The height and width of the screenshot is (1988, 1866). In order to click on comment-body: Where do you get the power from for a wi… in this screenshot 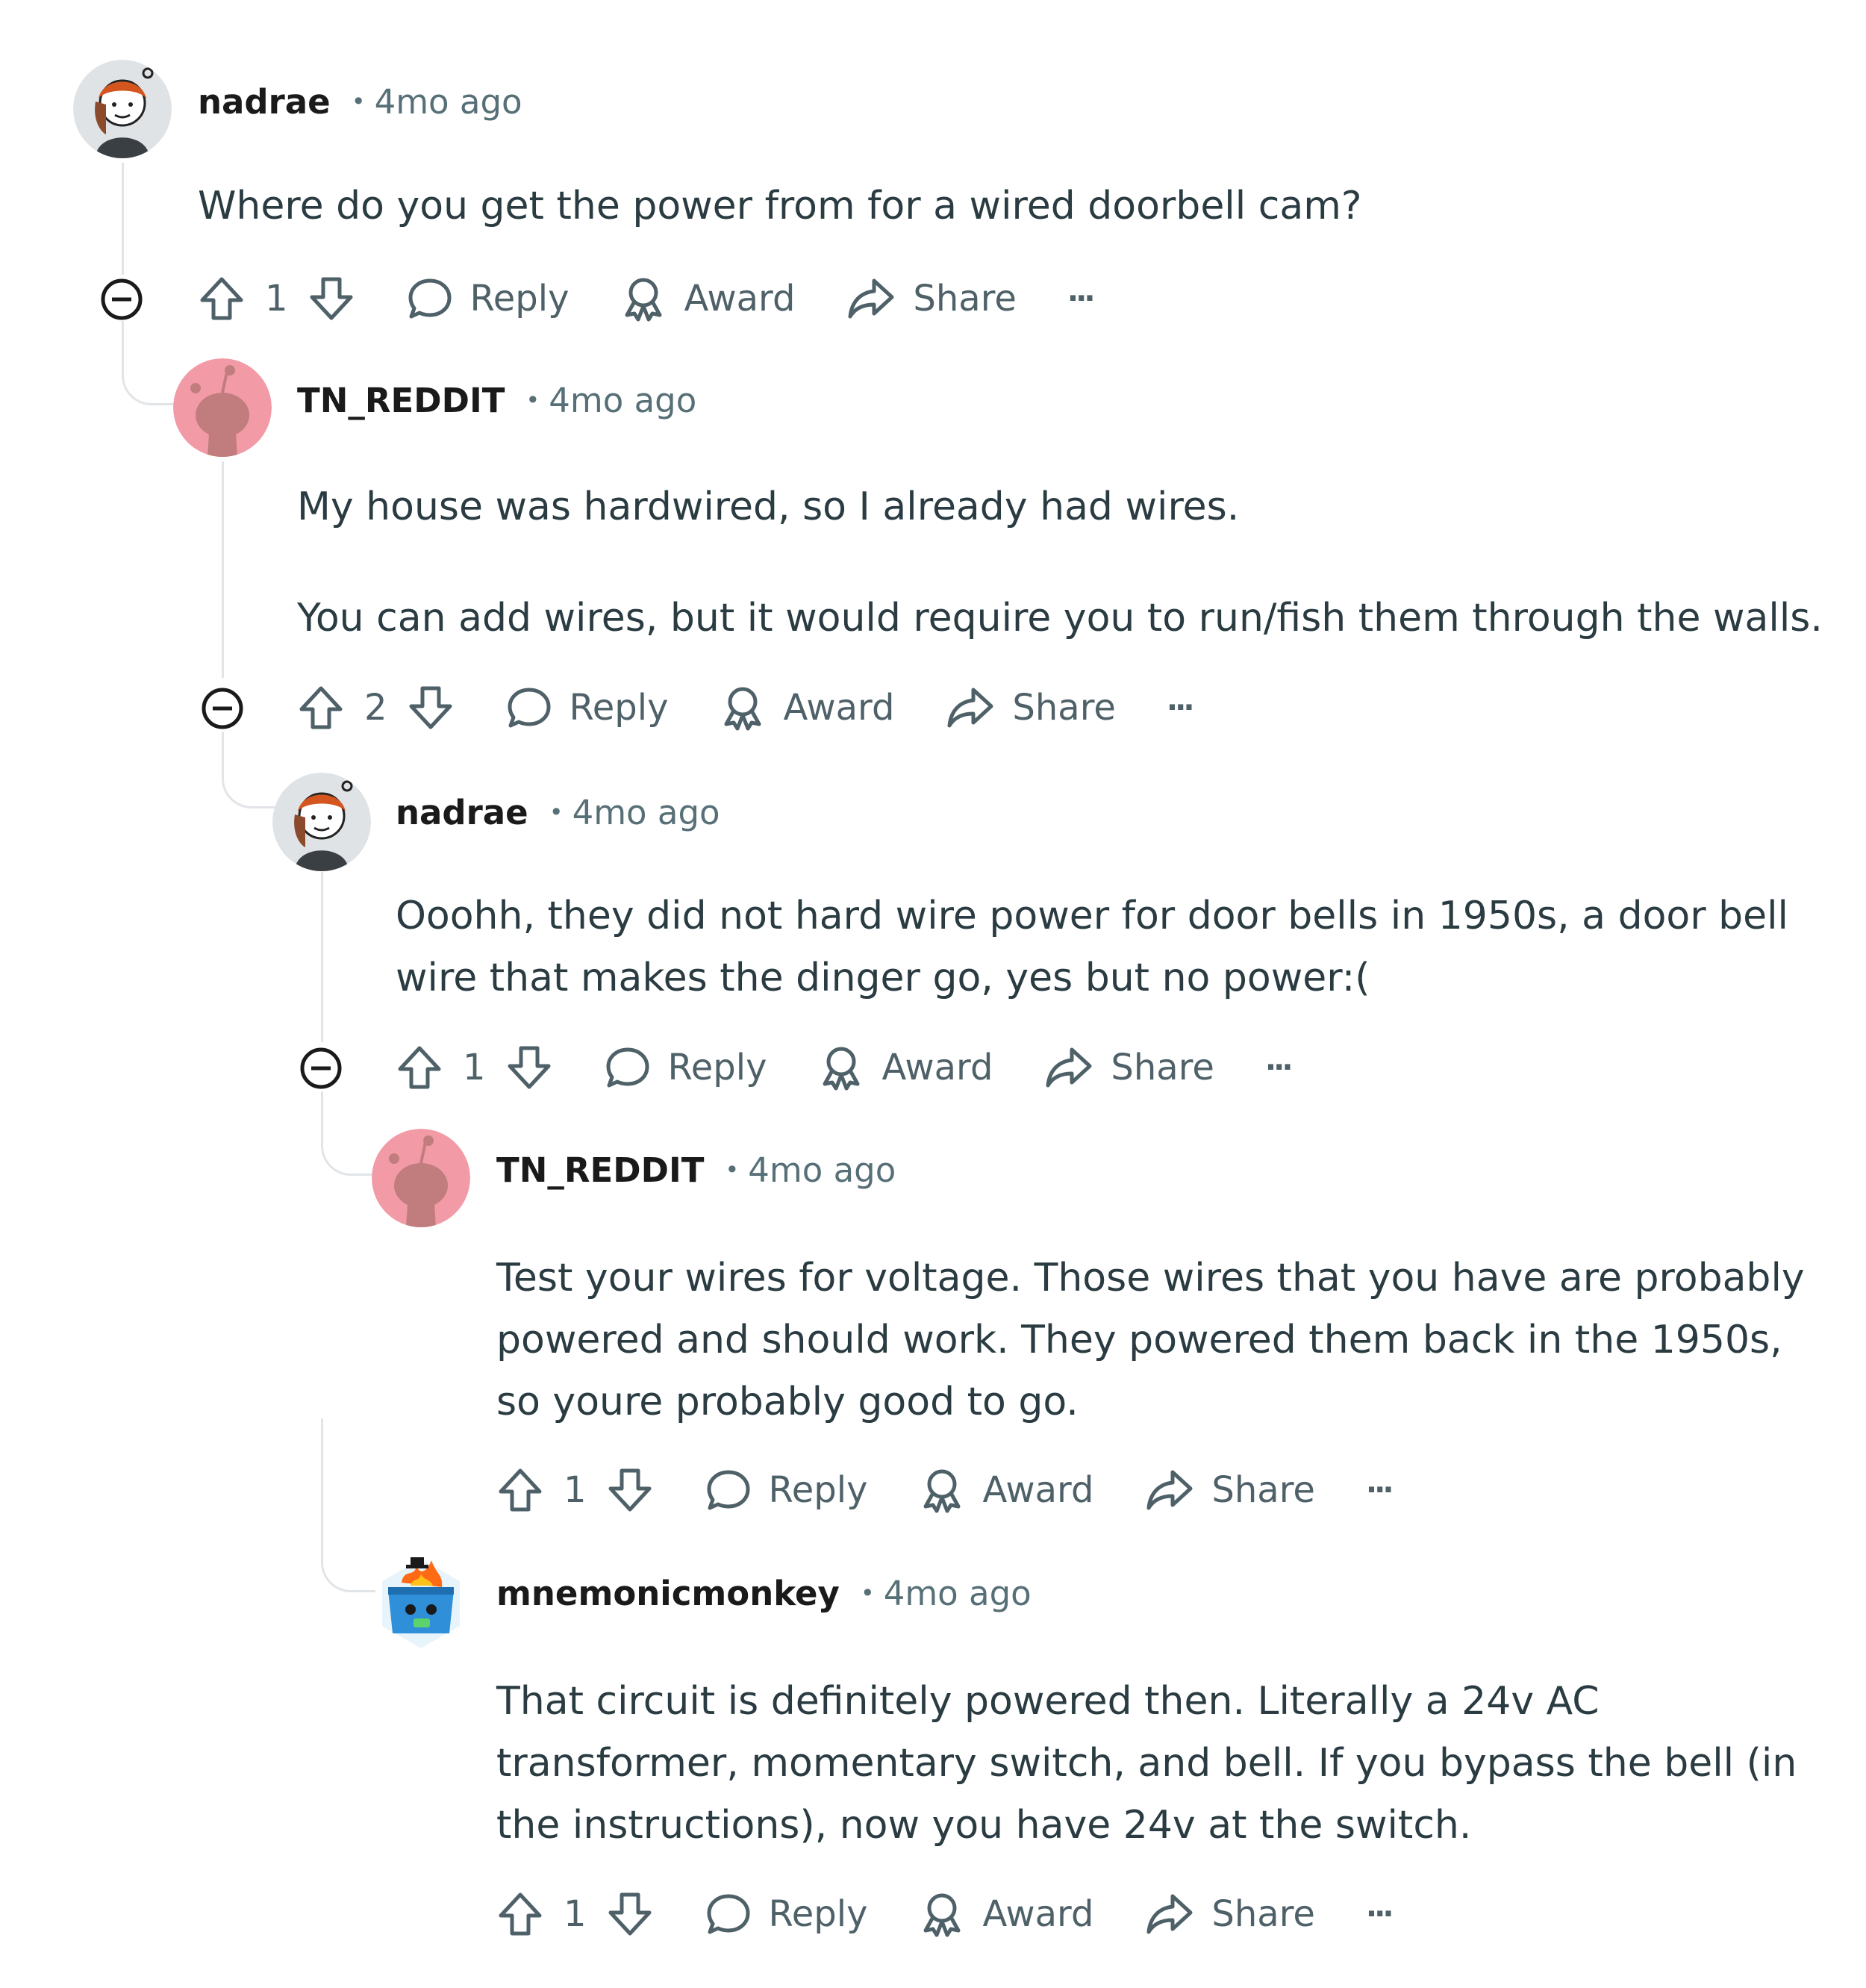, I will do `click(779, 206)`.